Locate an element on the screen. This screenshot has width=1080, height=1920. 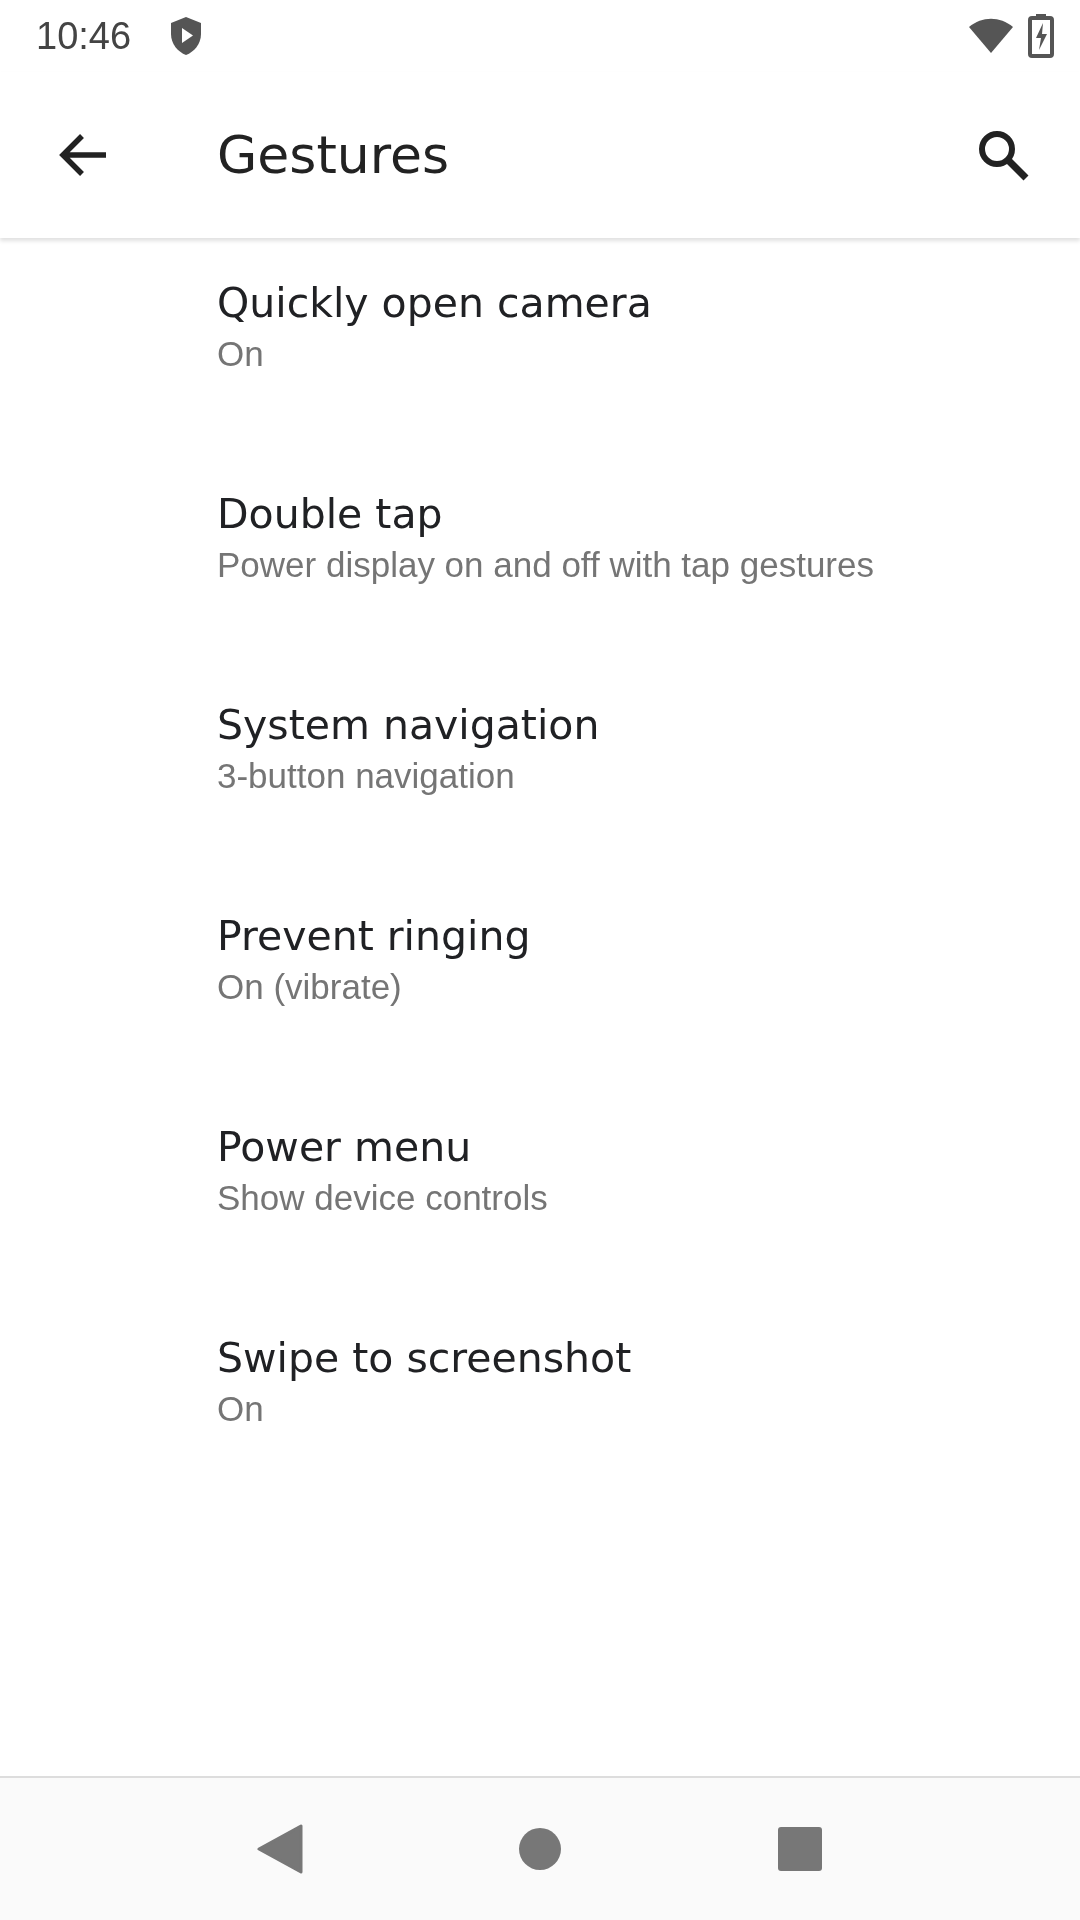
item-title: Quickly open camera is located at coordinates (434, 303).